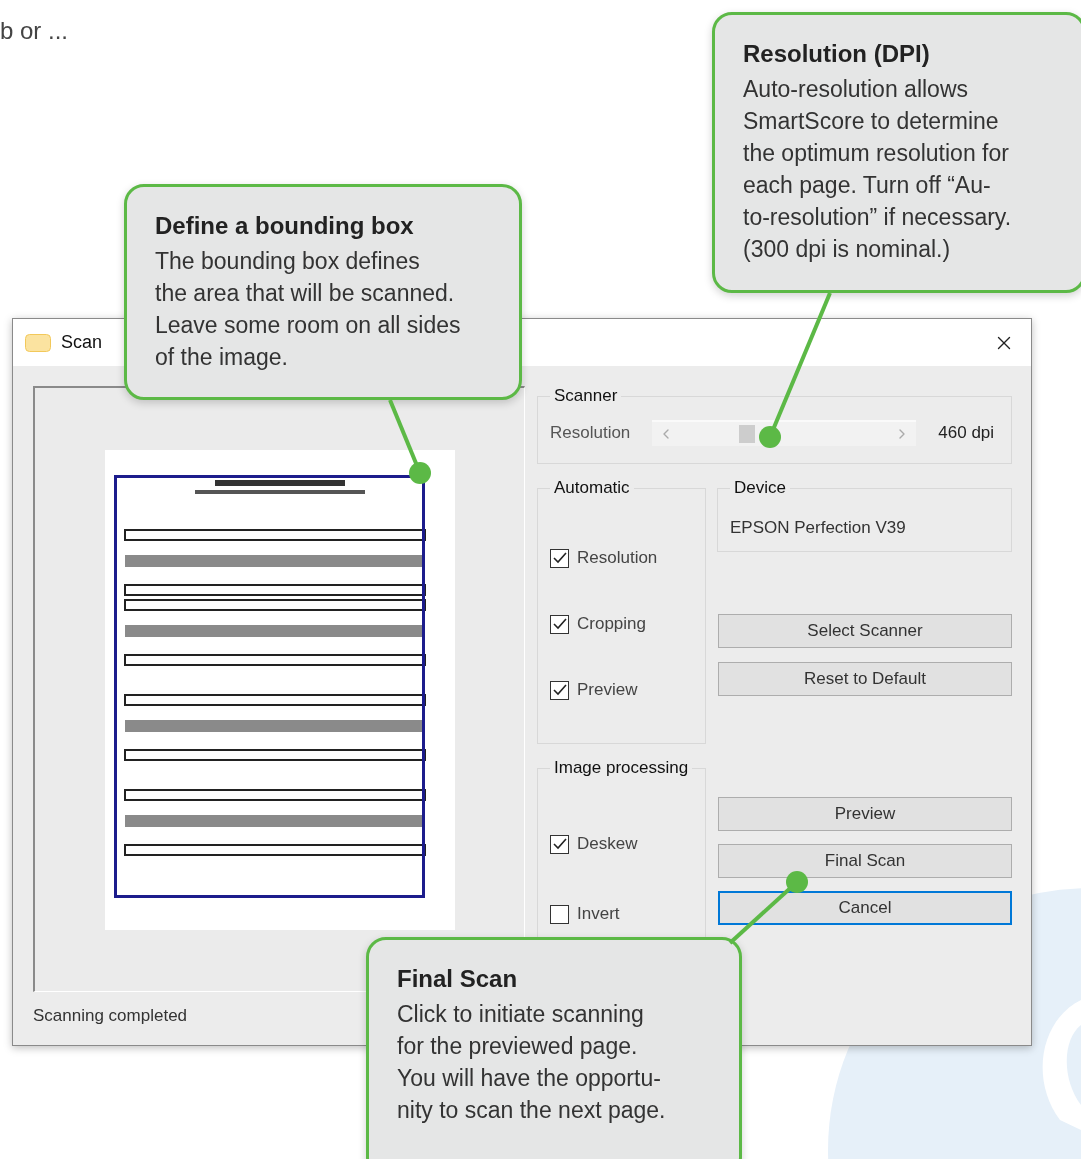 This screenshot has height=1159, width=1081. Describe the element at coordinates (458, 979) in the screenshot. I see `callout-title: Final Scan` at that location.